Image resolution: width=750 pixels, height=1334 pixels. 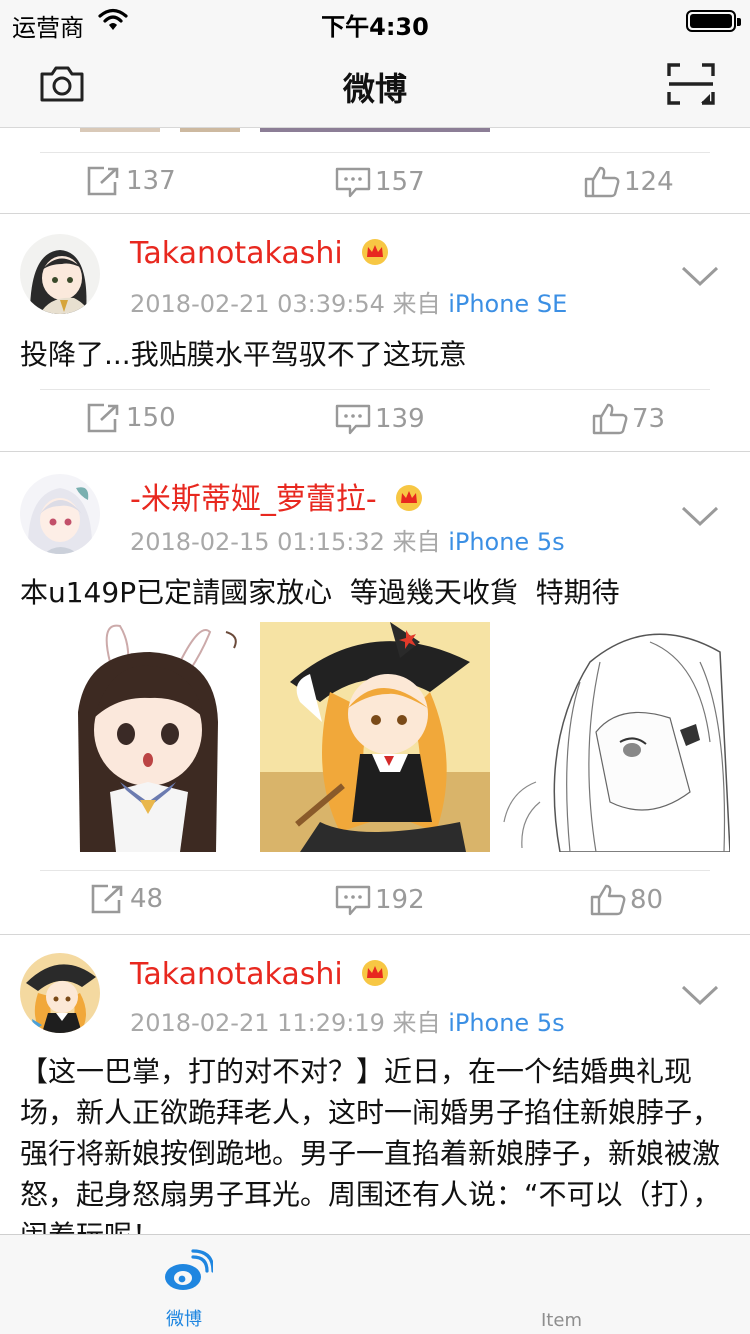 I want to click on post-meta: 2018-02-21 11:29:19 来自 iPhone 5s, so click(x=347, y=1020).